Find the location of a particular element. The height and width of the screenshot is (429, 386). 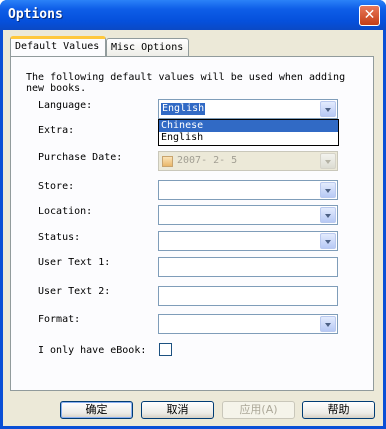

status-select is located at coordinates (248, 241).